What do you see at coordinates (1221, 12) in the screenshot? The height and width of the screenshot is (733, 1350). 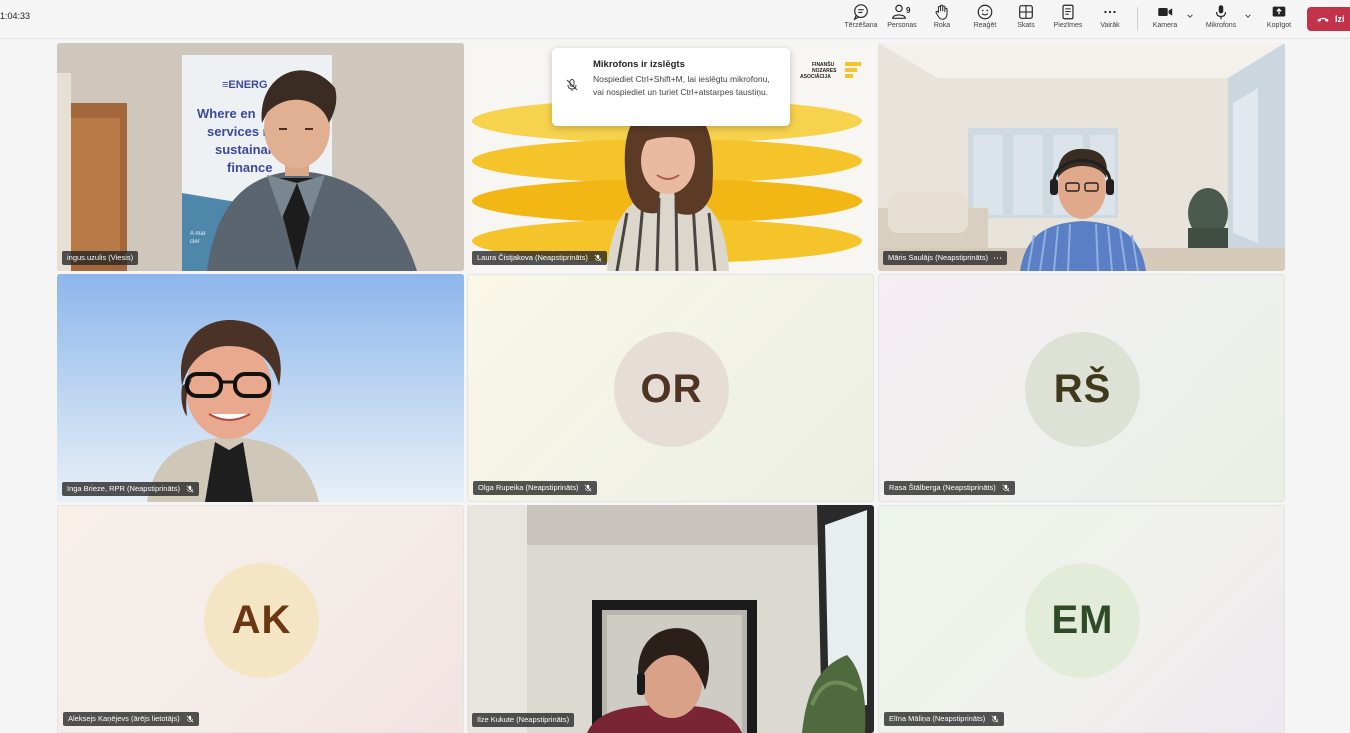 I see `microphone-icon` at bounding box center [1221, 12].